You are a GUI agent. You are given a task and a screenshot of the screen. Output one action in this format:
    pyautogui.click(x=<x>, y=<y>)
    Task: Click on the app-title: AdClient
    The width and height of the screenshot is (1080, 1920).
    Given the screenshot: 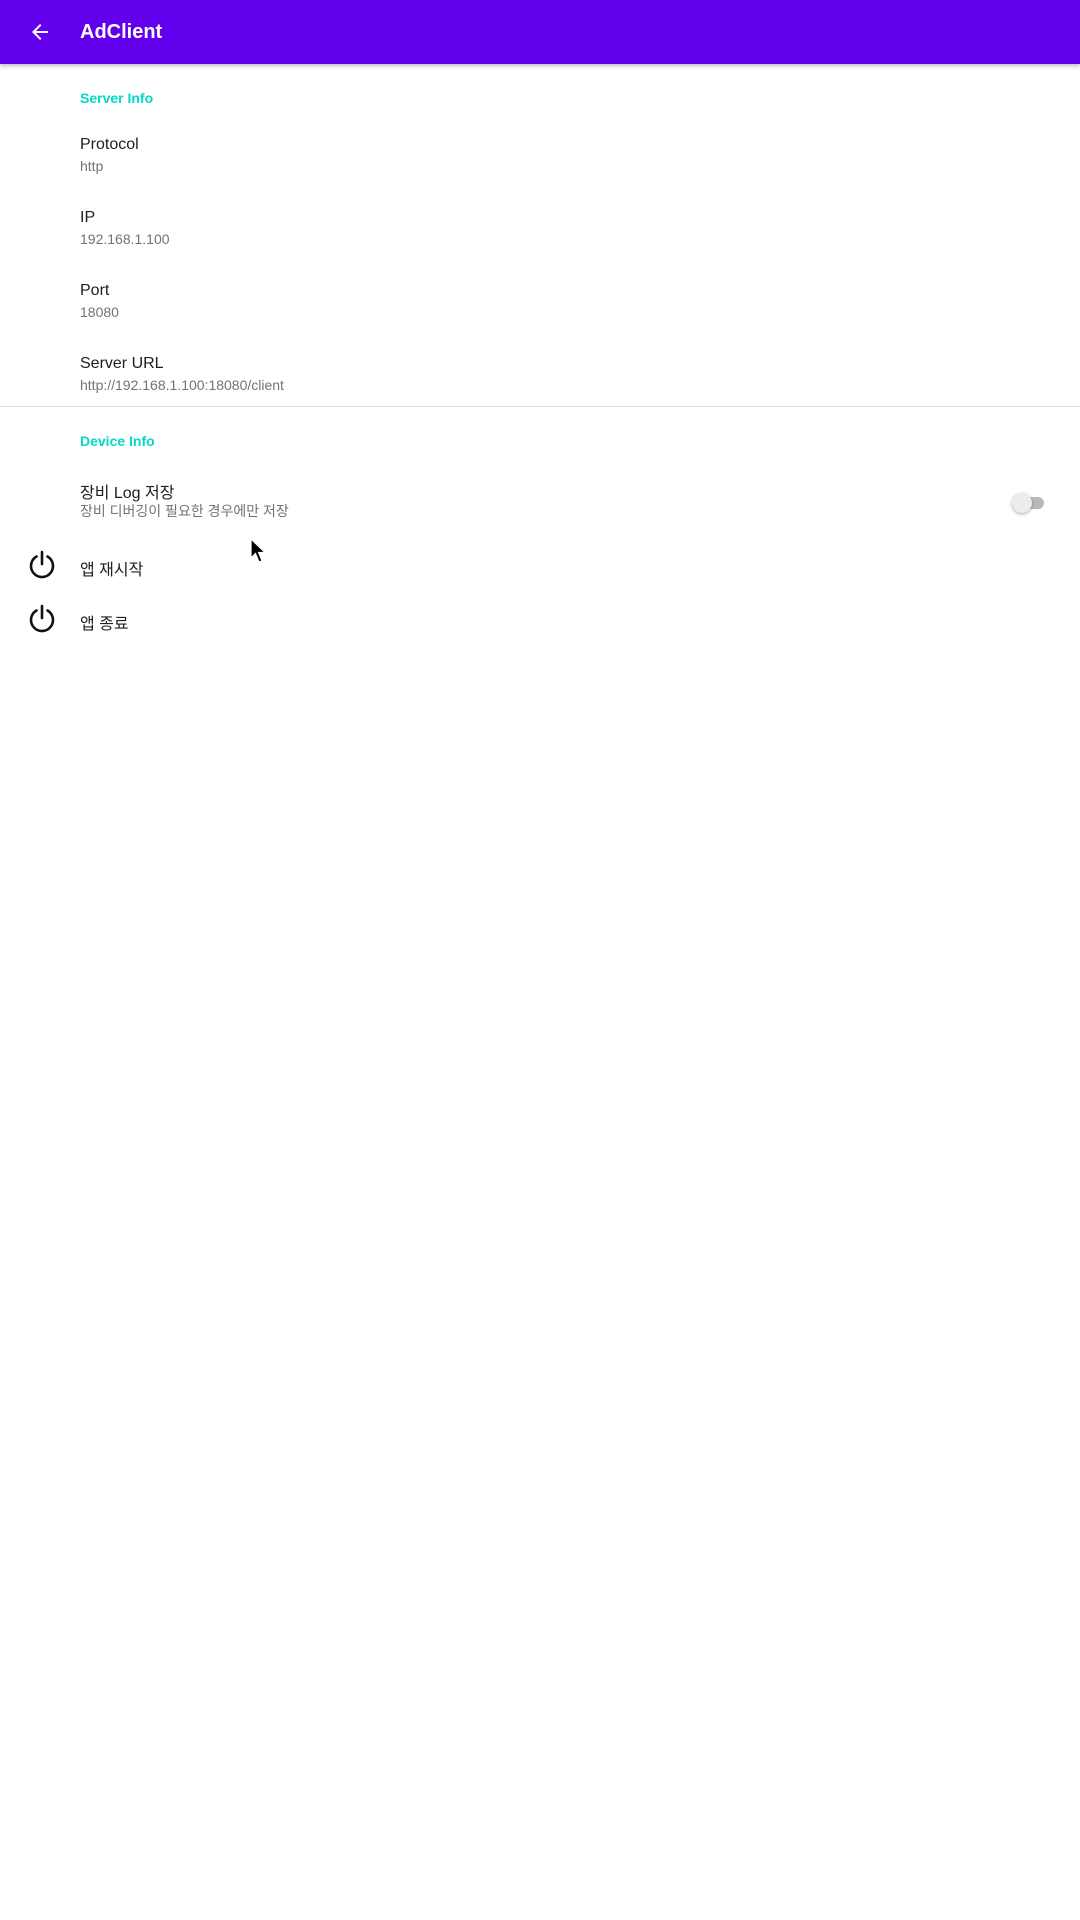 What is the action you would take?
    pyautogui.click(x=121, y=32)
    